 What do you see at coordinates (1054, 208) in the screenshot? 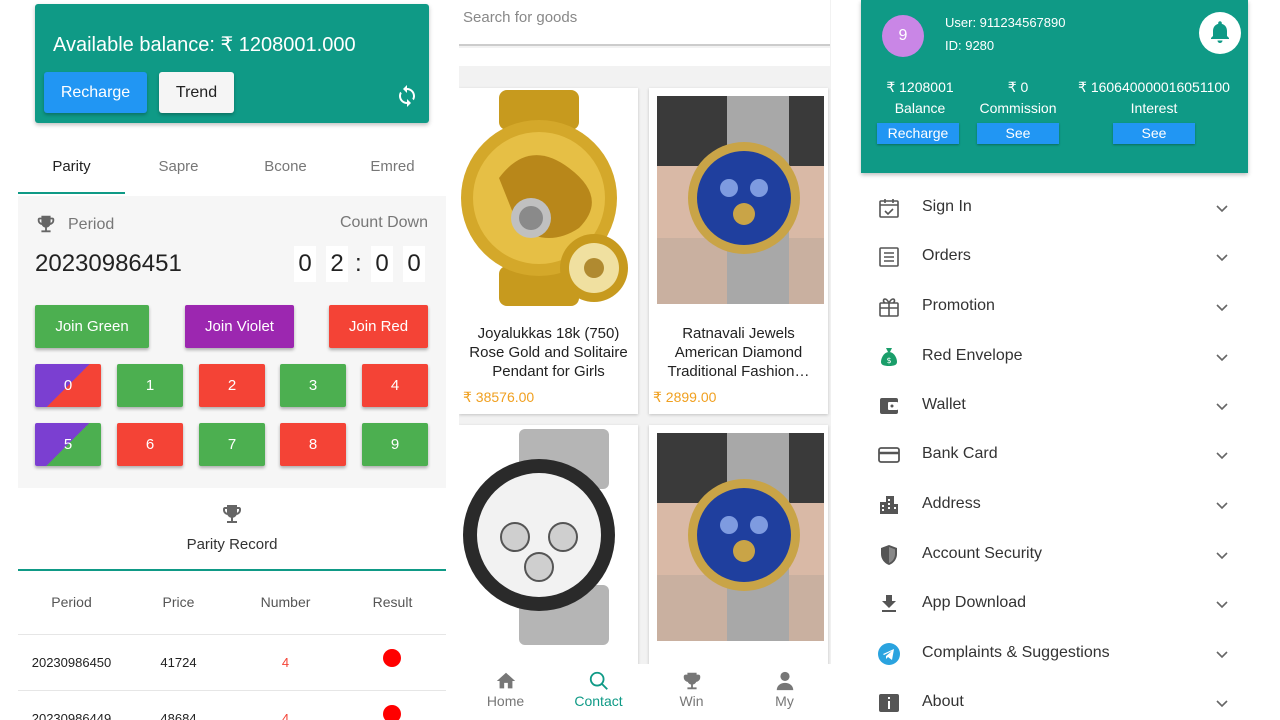
I see `menu-item-sign-in: Sign In` at bounding box center [1054, 208].